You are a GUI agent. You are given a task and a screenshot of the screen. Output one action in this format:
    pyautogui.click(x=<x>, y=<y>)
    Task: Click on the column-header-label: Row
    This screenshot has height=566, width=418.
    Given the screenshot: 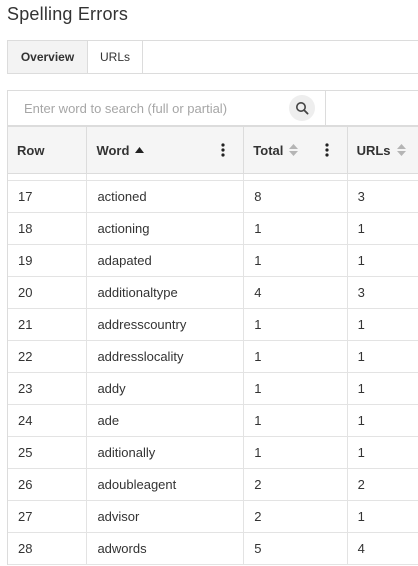 What is the action you would take?
    pyautogui.click(x=31, y=150)
    